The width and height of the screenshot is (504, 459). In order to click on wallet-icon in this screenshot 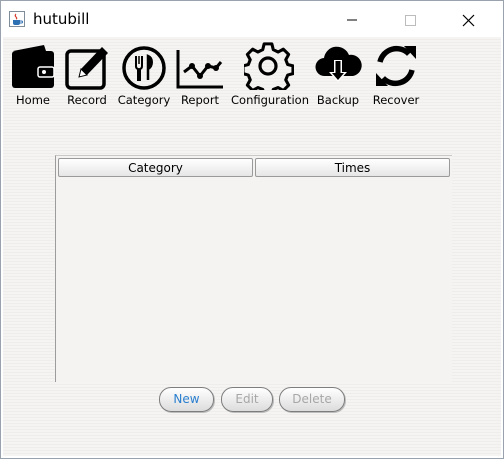, I will do `click(33, 66)`.